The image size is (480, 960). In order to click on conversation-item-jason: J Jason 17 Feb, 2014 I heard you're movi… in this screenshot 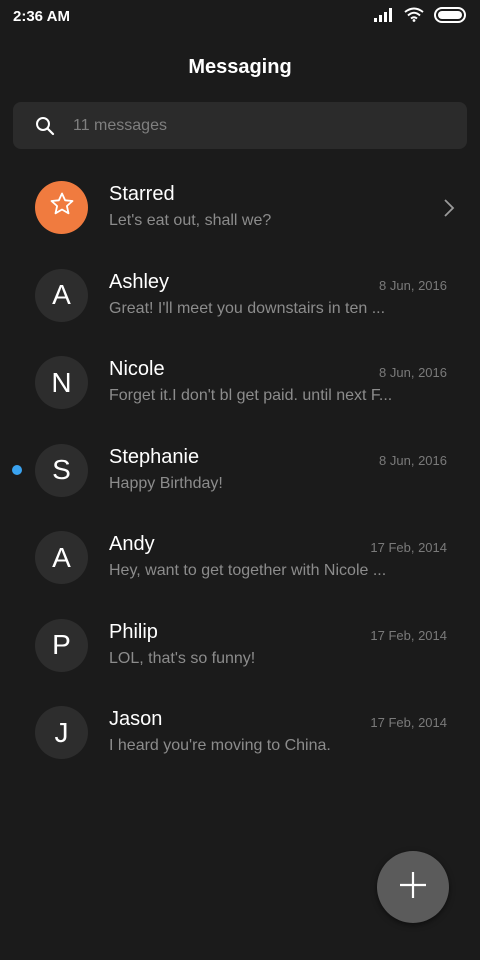, I will do `click(240, 732)`.